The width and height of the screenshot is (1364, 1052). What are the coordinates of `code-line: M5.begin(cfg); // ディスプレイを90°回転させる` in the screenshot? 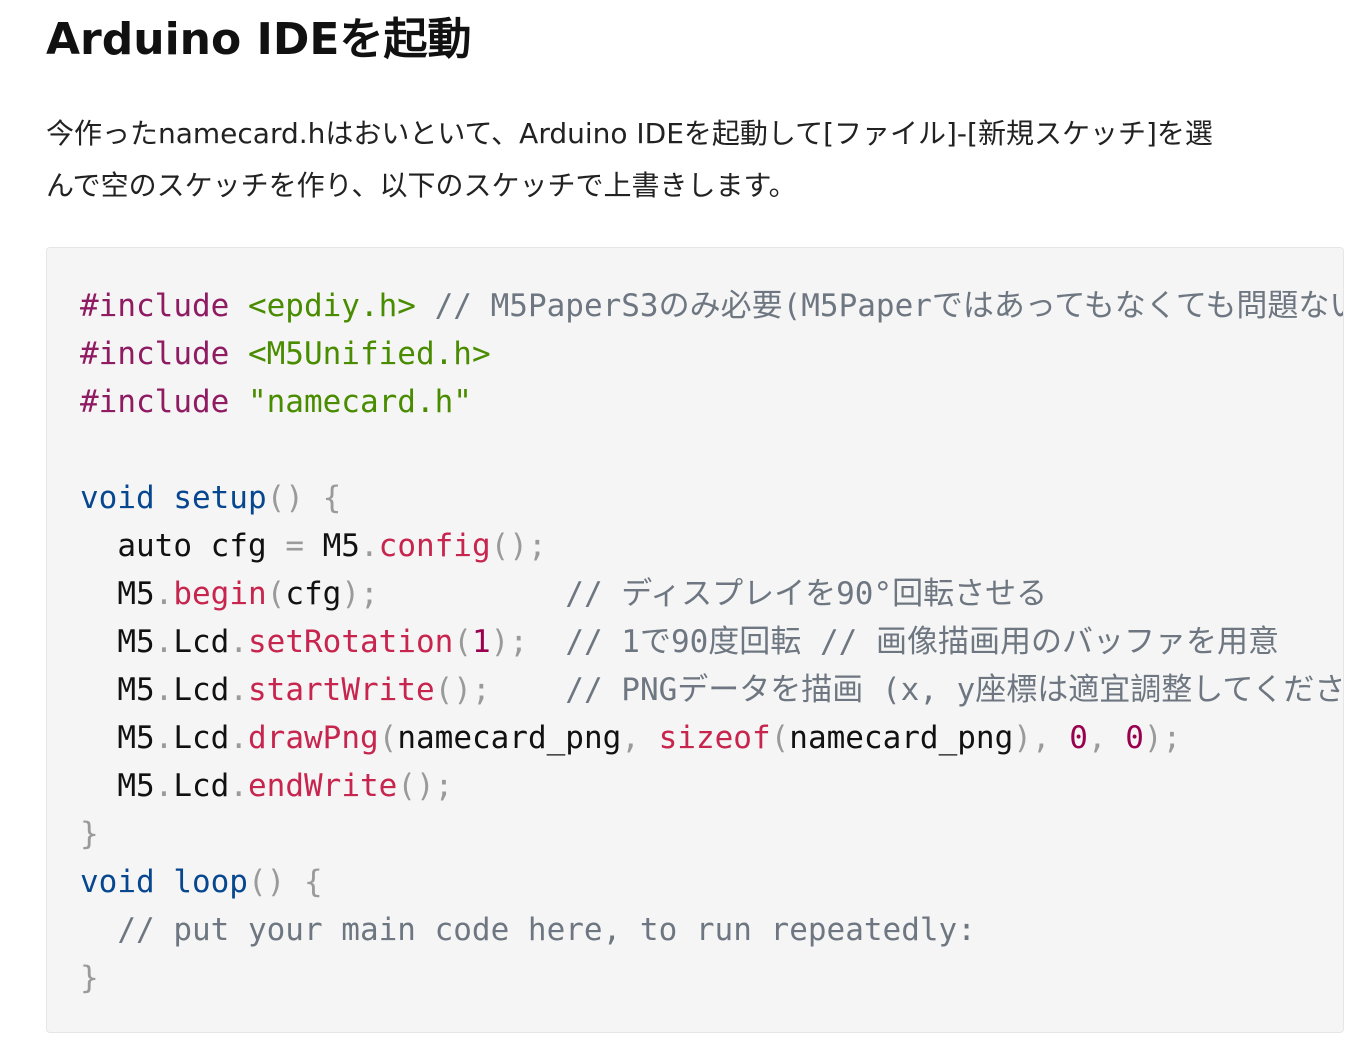 It's located at (711, 594).